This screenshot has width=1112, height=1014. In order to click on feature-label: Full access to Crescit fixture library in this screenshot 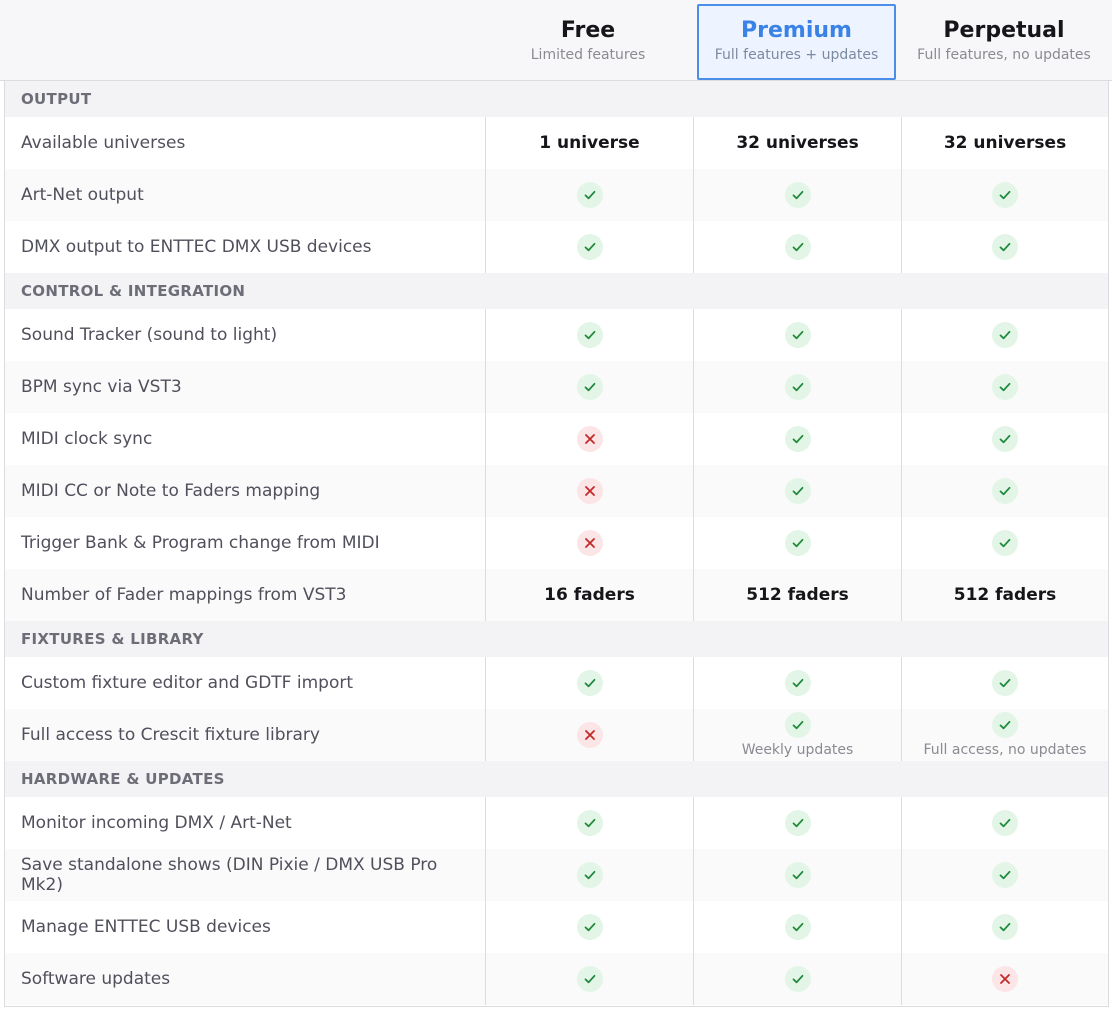, I will do `click(170, 735)`.